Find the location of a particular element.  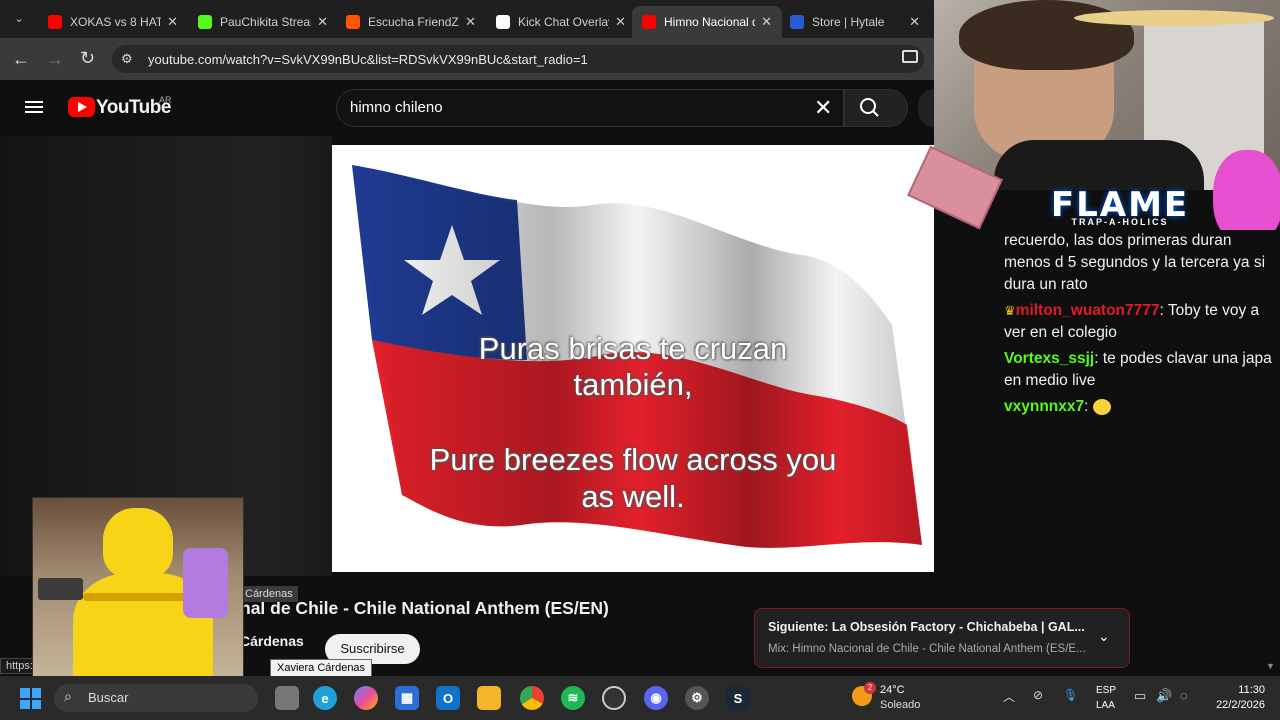

discord-icon: ◉ is located at coordinates (656, 698).